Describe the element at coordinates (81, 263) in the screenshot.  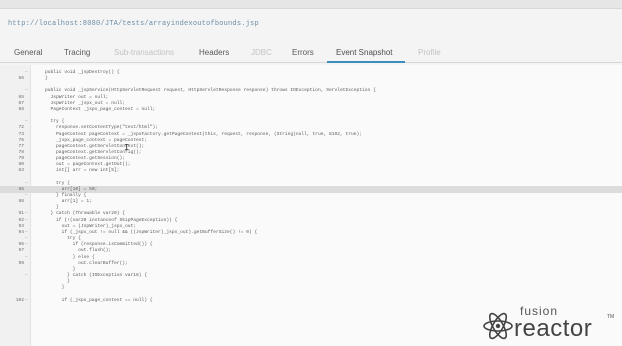
I see `code-text: out.clearBuffer();` at that location.